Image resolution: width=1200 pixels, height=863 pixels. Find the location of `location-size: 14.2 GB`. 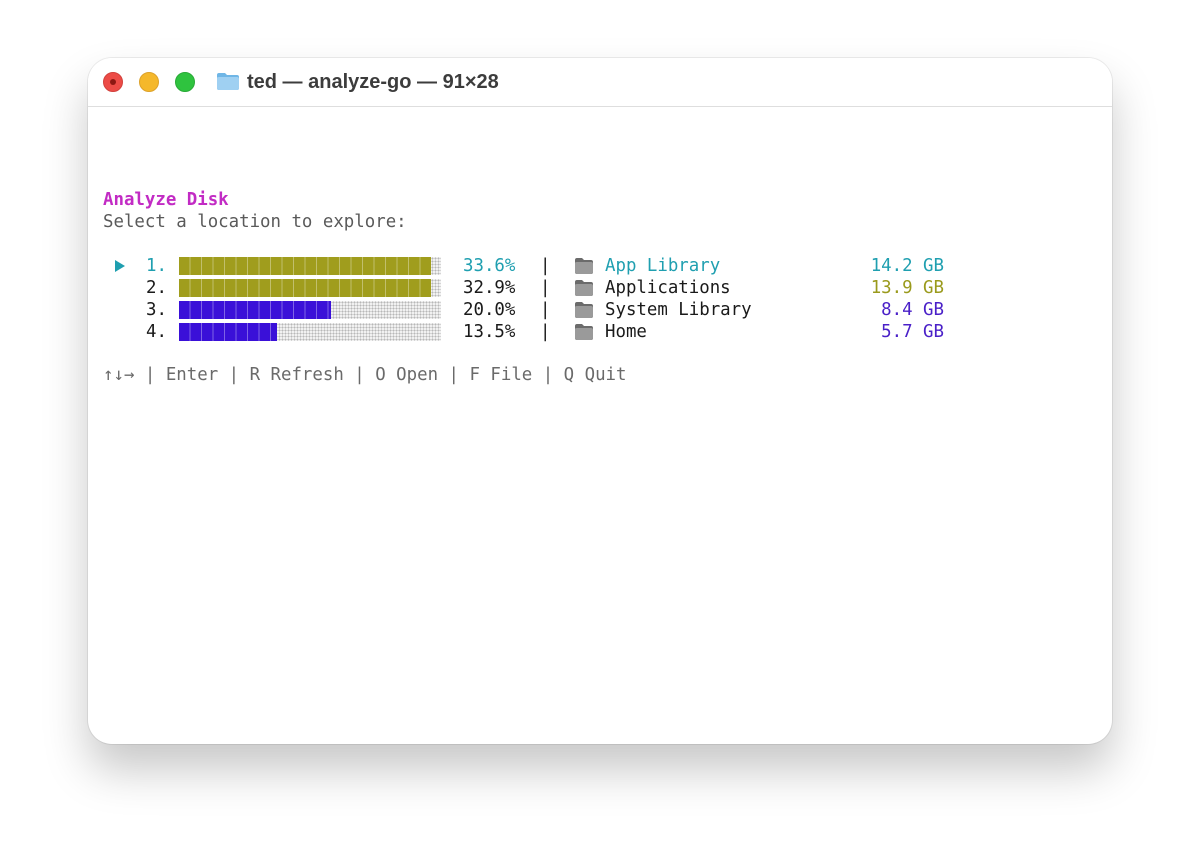

location-size: 14.2 GB is located at coordinates (907, 266).